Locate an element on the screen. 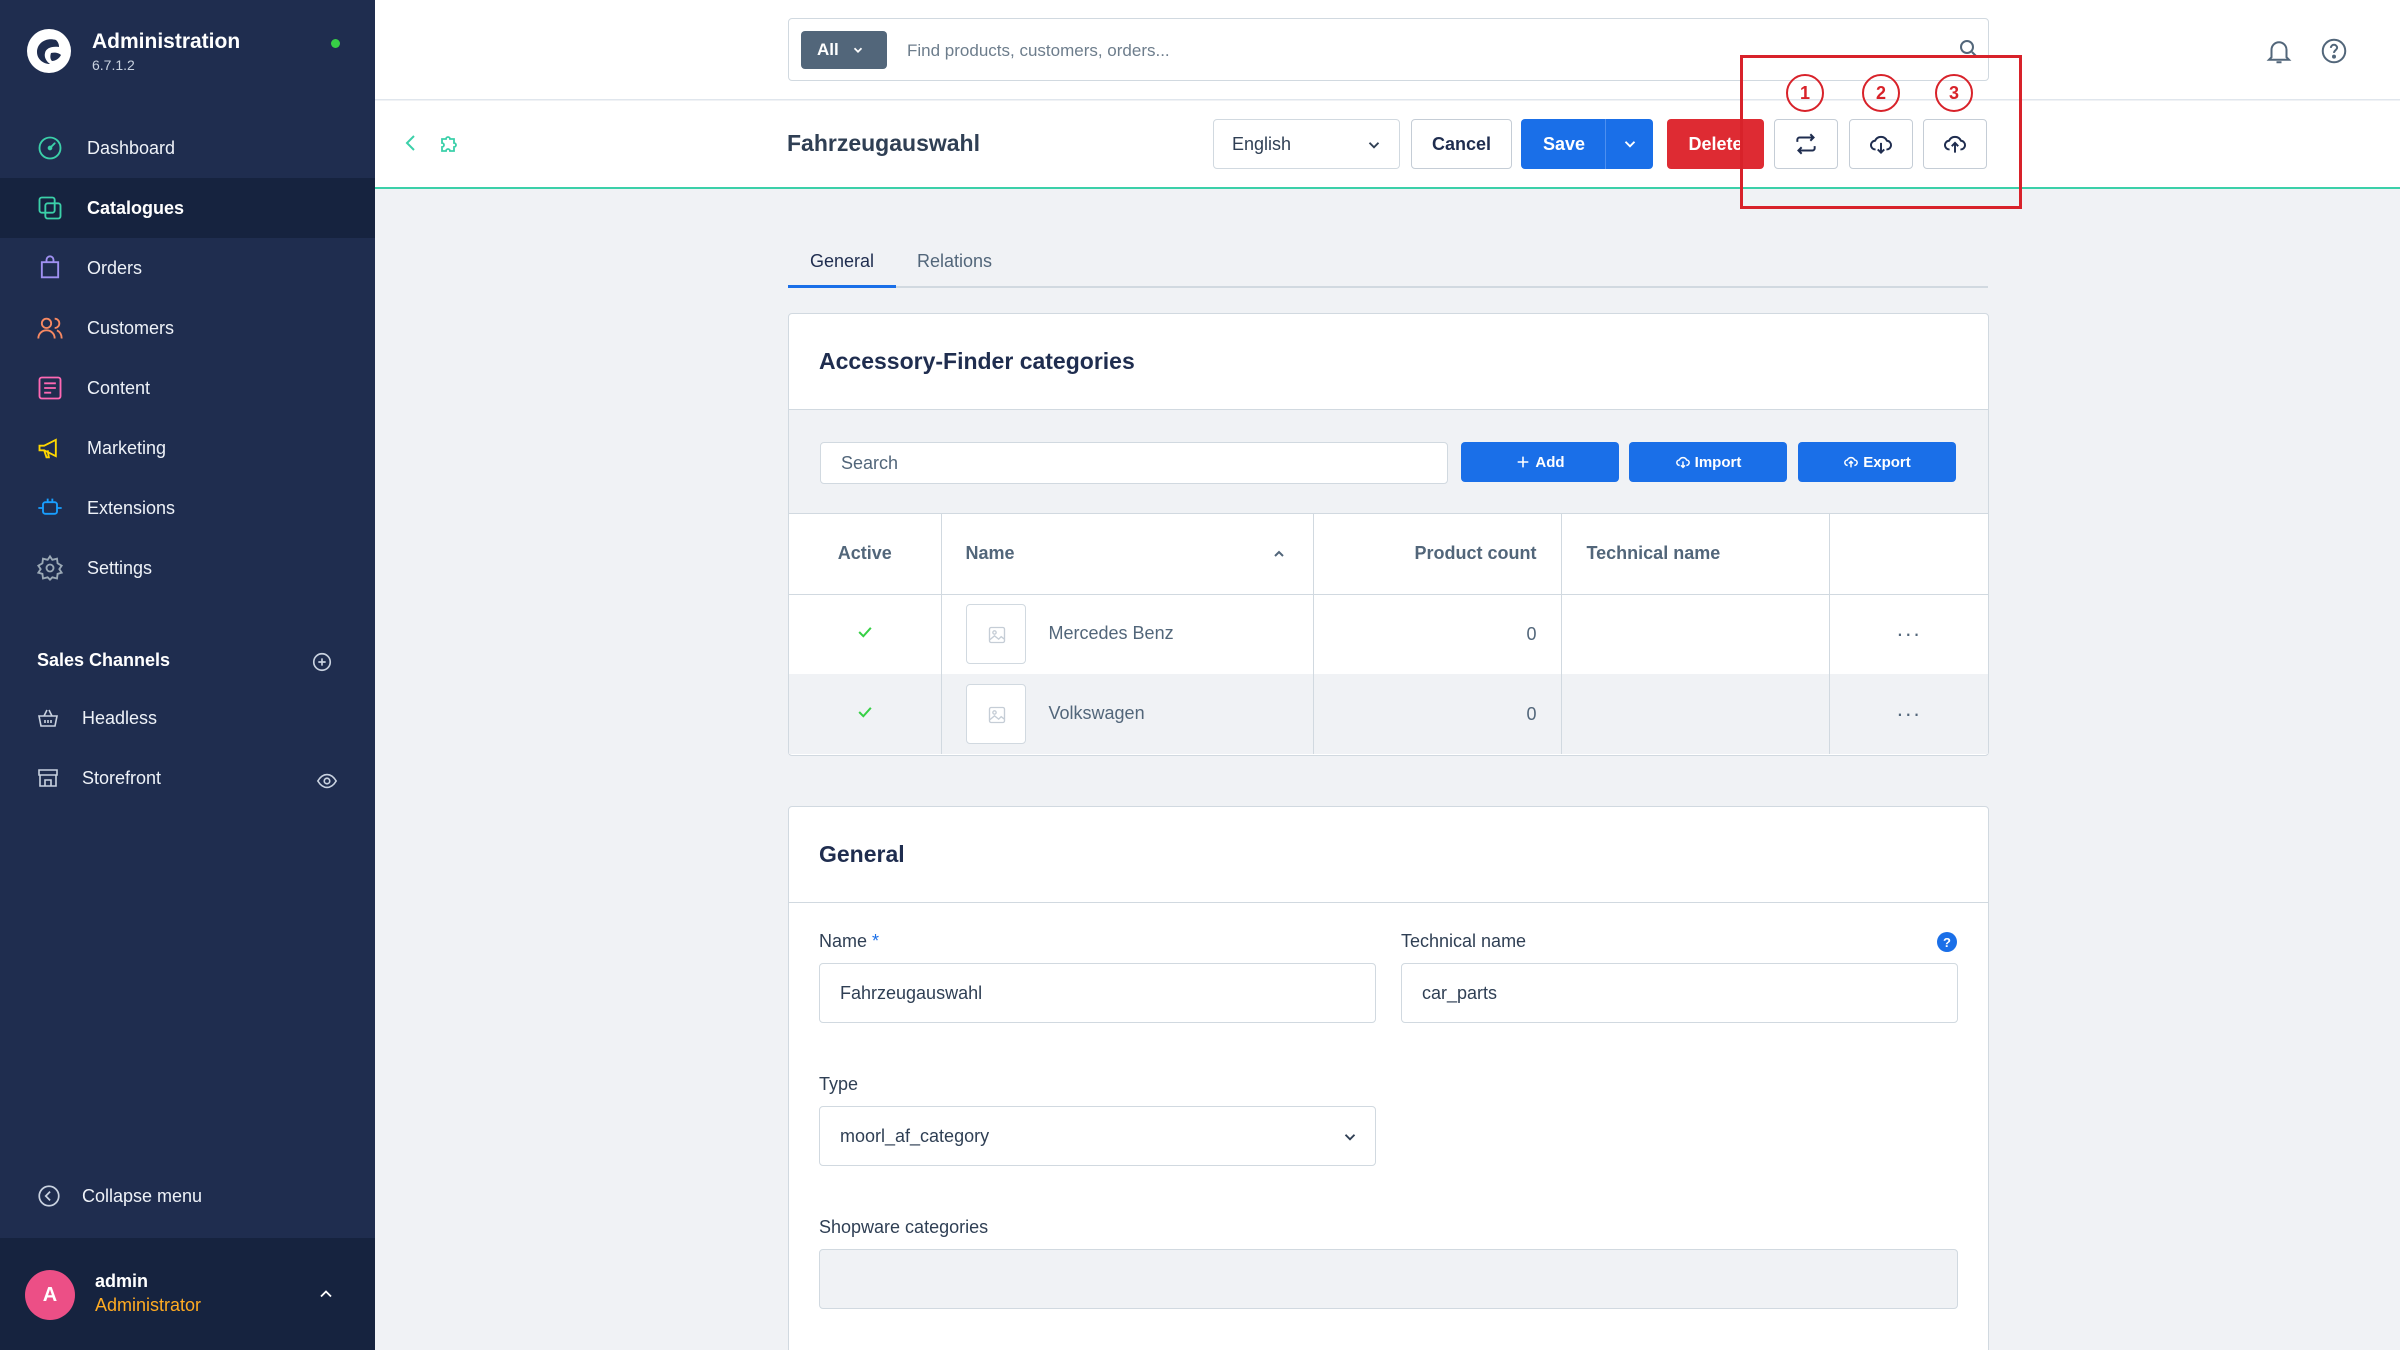 Image resolution: width=2400 pixels, height=1350 pixels. catalogues-icon is located at coordinates (50, 208).